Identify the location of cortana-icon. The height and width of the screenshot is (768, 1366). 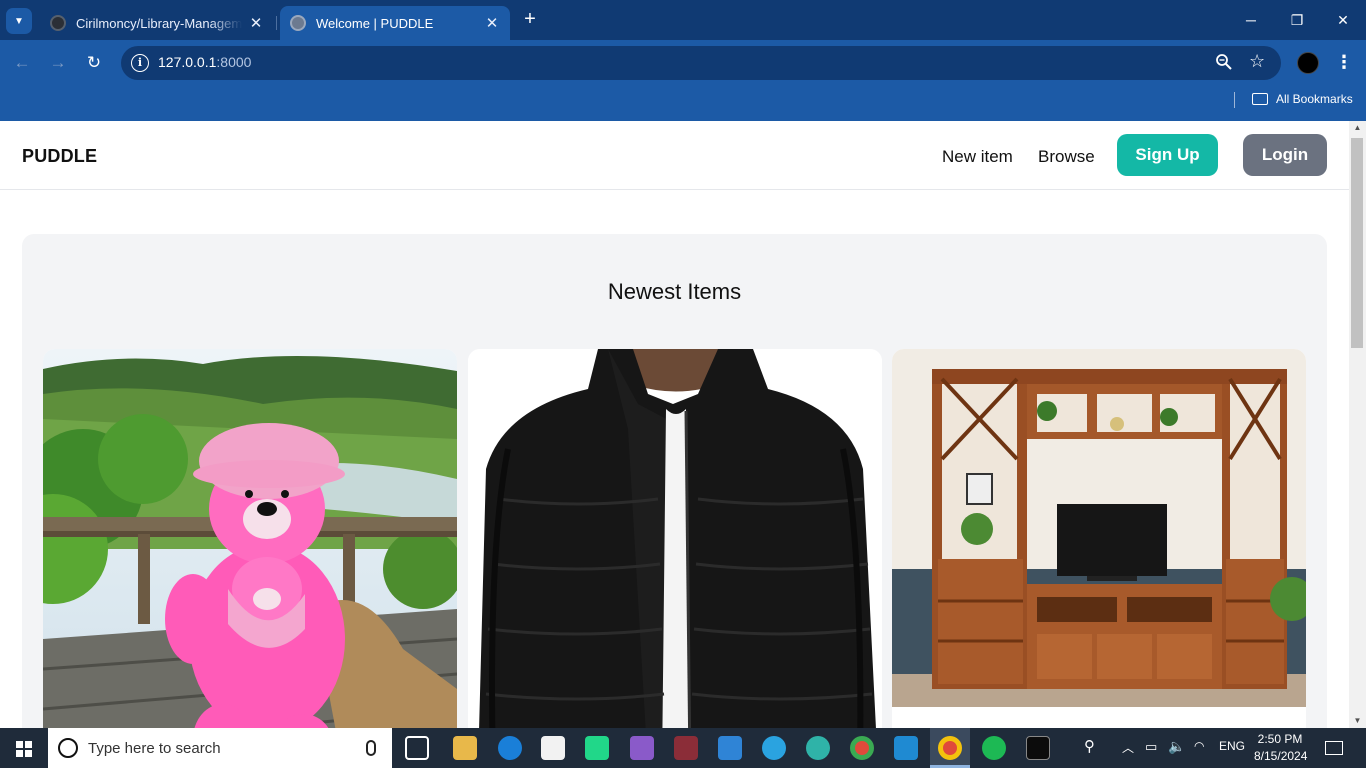
(68, 748).